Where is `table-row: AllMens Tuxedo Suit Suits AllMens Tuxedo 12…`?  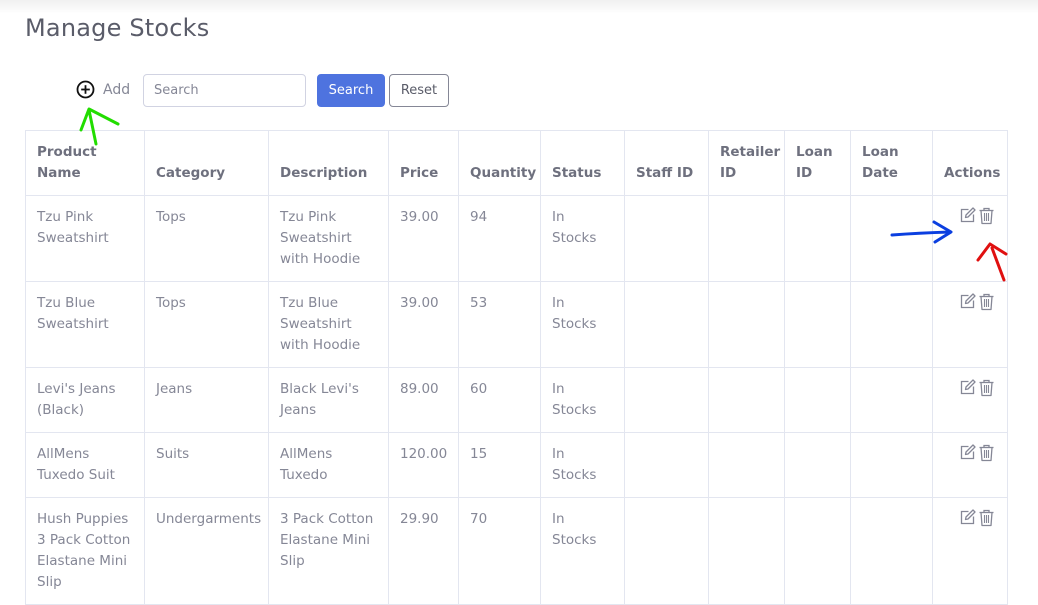 table-row: AllMens Tuxedo Suit Suits AllMens Tuxedo 12… is located at coordinates (516, 465).